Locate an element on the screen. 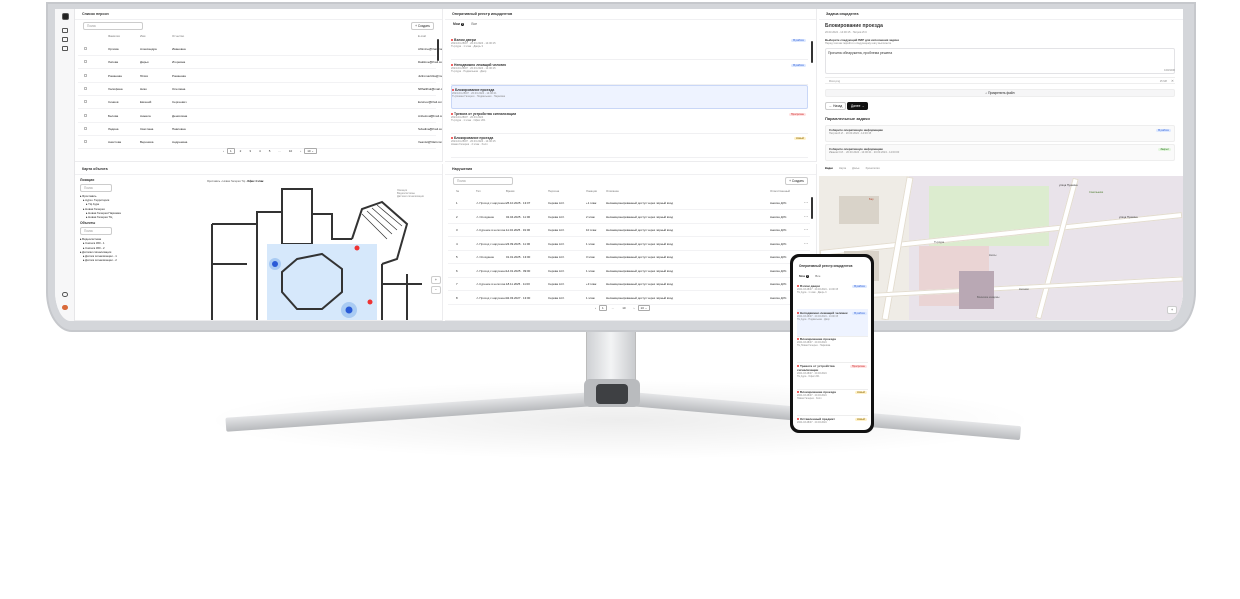  page-button: 4 is located at coordinates (260, 151).